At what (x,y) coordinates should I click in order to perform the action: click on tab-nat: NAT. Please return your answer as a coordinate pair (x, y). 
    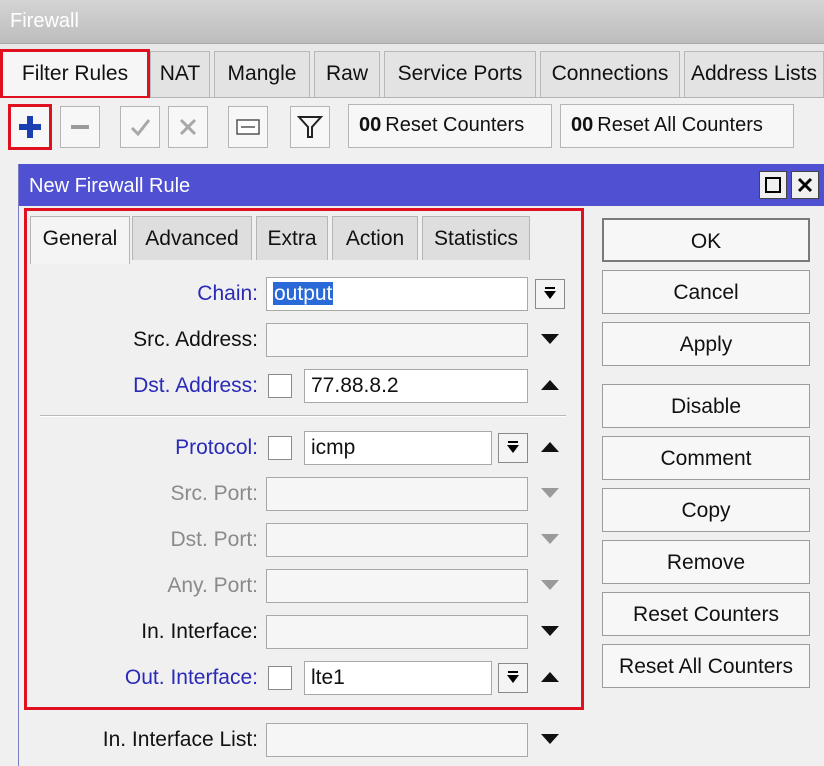
    Looking at the image, I should click on (180, 74).